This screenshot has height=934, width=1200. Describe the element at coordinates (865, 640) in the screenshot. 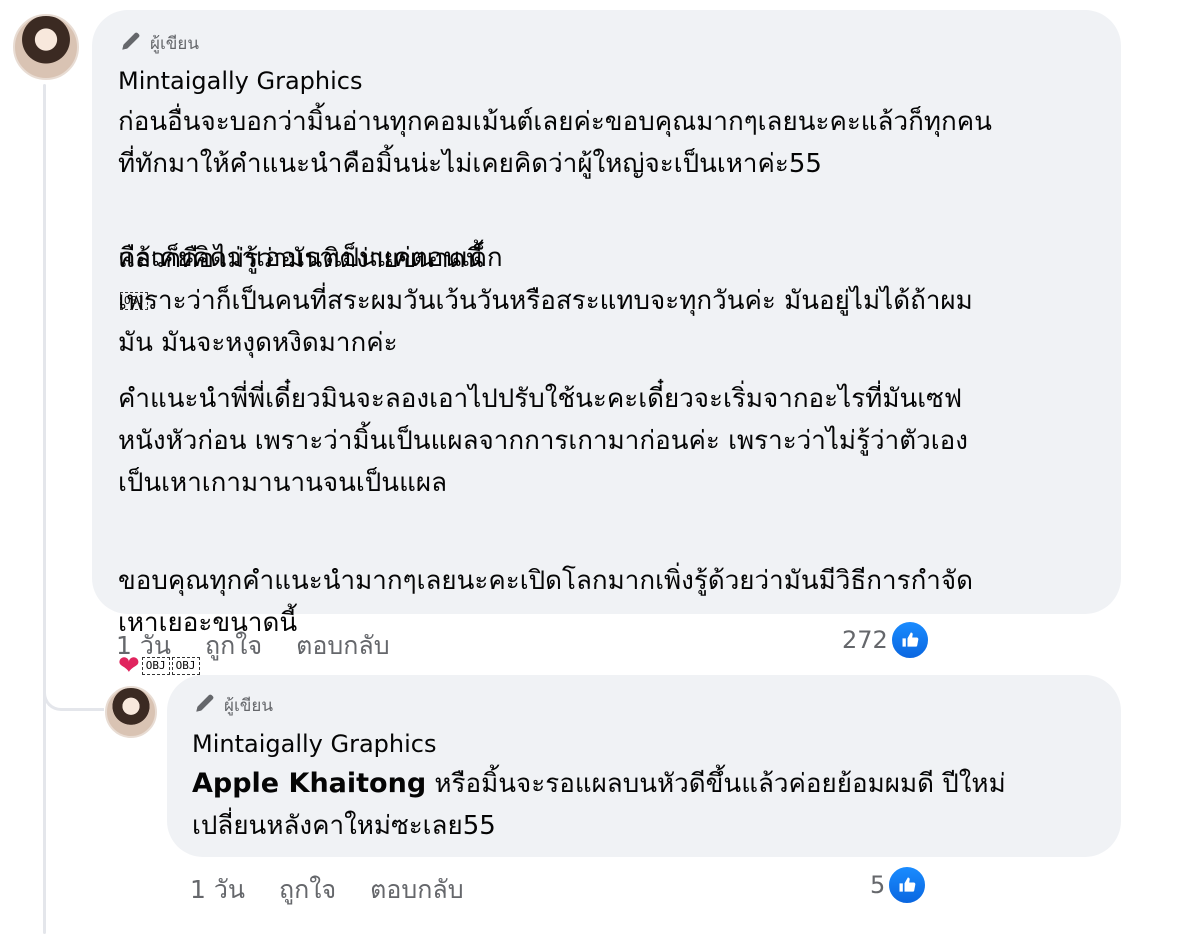

I see `reaction-count: 272` at that location.